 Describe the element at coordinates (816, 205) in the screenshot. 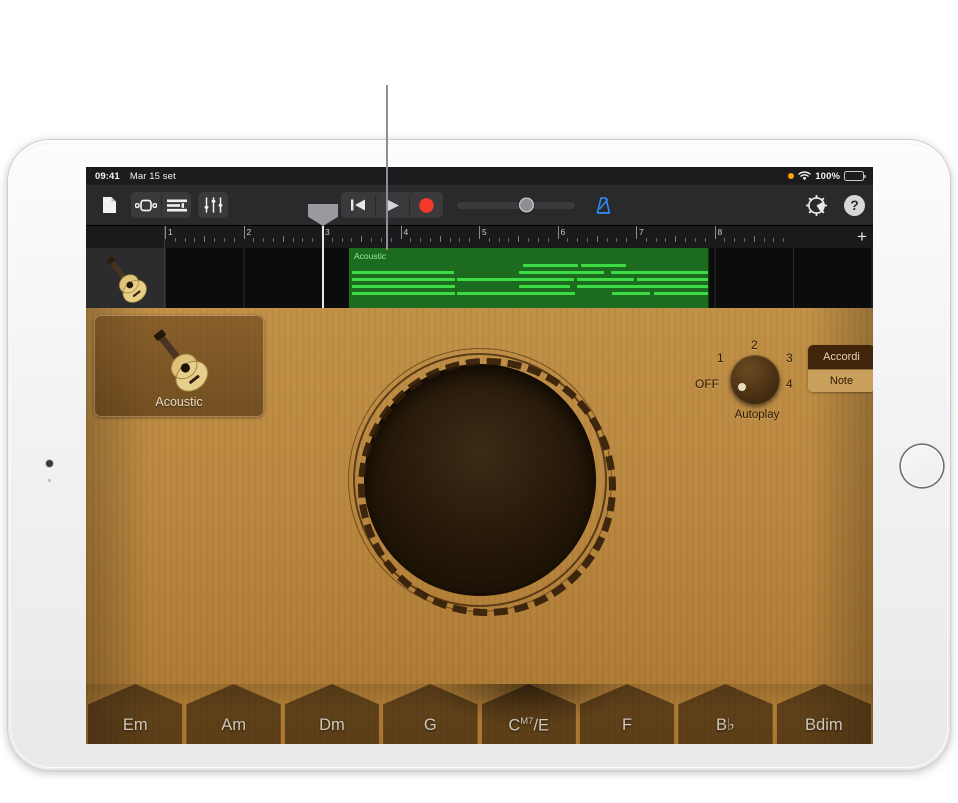

I see `settings-button` at that location.